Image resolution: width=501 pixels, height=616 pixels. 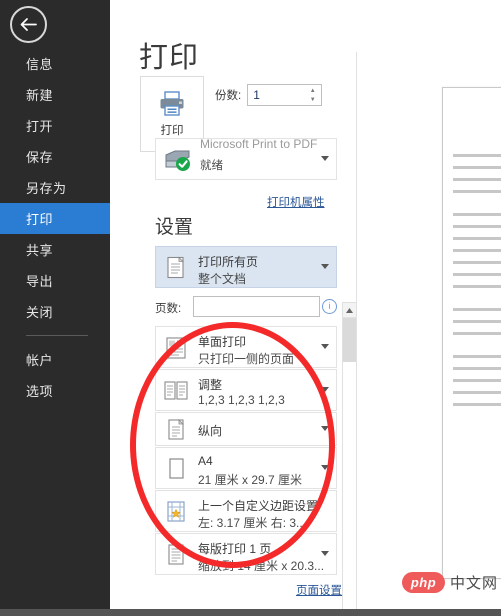 I want to click on pages-field-row: 页数: i, so click(x=246, y=307).